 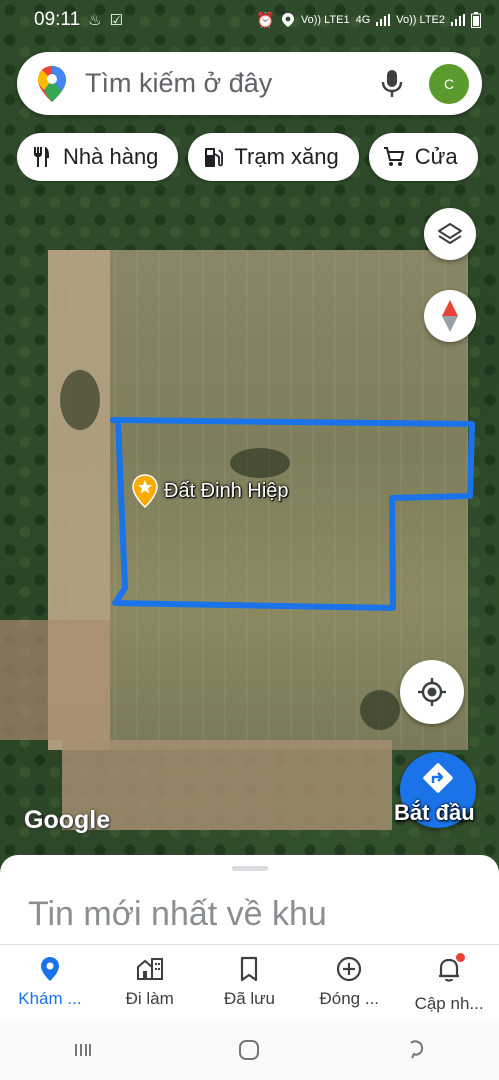 I want to click on bare-soil-area-left, so click(x=55, y=680).